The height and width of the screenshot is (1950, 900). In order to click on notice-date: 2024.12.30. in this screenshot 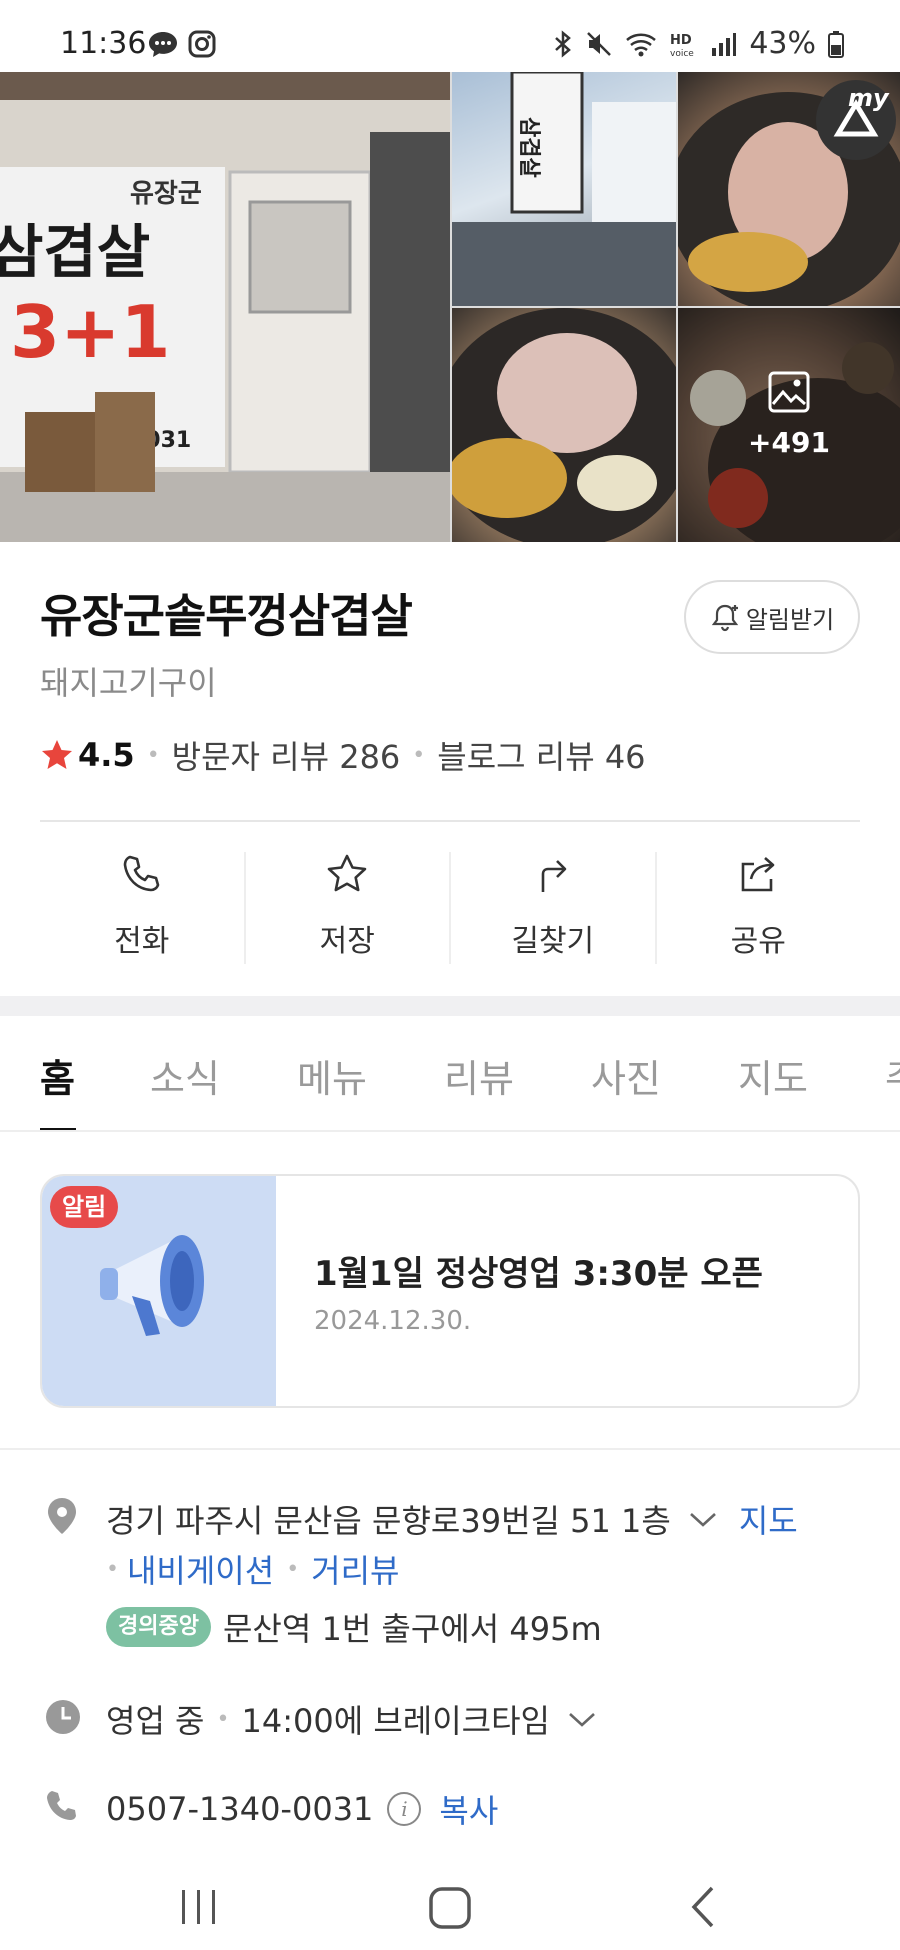, I will do `click(393, 1321)`.